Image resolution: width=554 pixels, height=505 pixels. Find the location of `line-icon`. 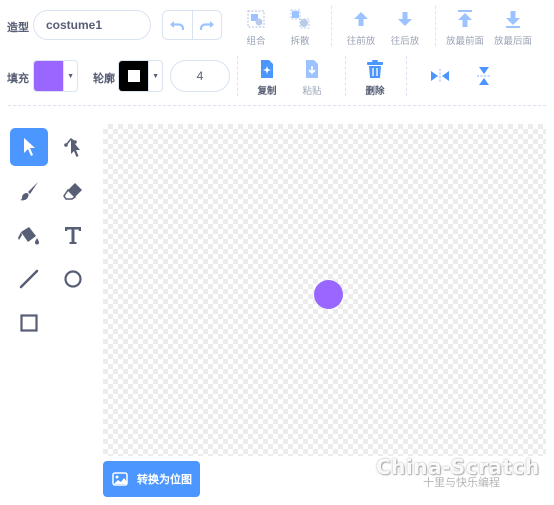

line-icon is located at coordinates (29, 279).